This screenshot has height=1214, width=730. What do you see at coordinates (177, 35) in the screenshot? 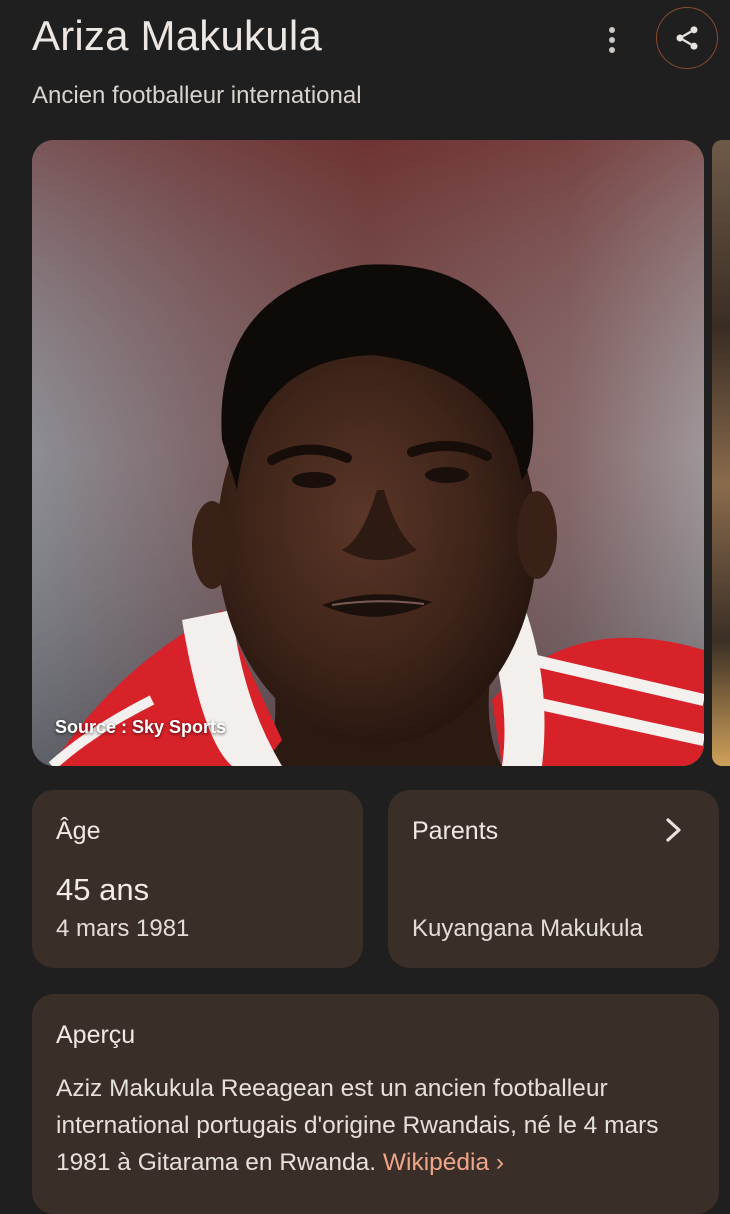
I see `page-title: Ariza Makukula` at bounding box center [177, 35].